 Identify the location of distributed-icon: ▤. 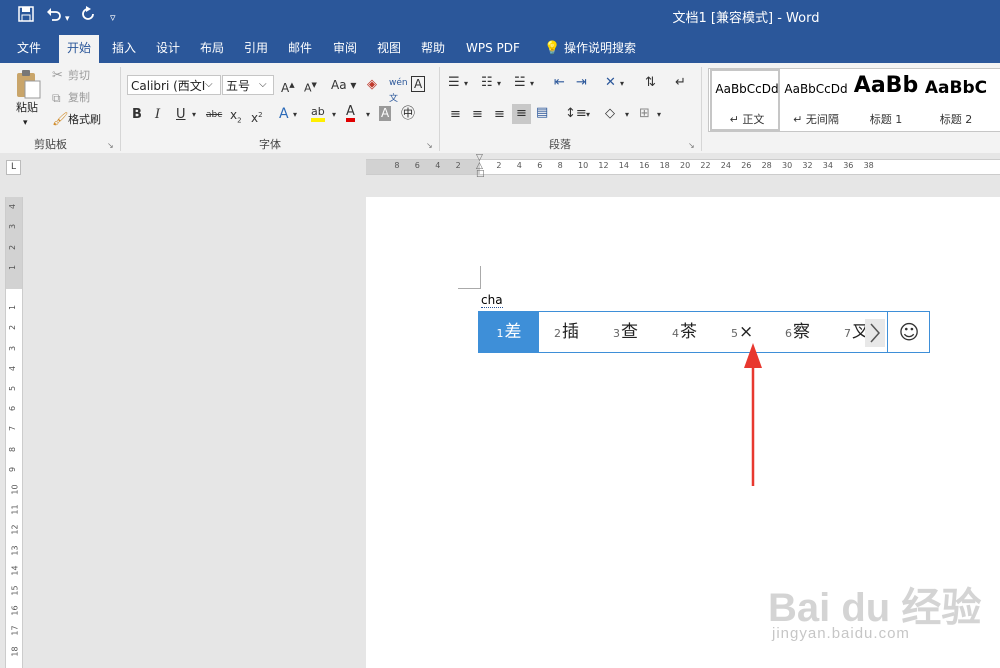
(542, 113).